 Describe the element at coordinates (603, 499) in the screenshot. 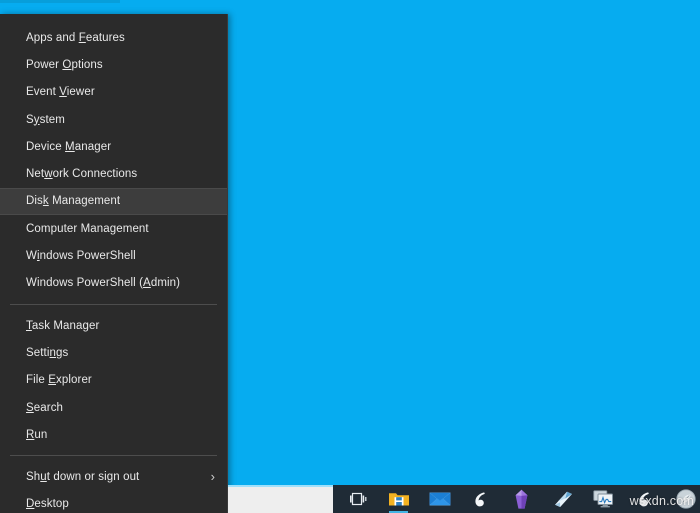

I see `system-monitor-icon` at that location.